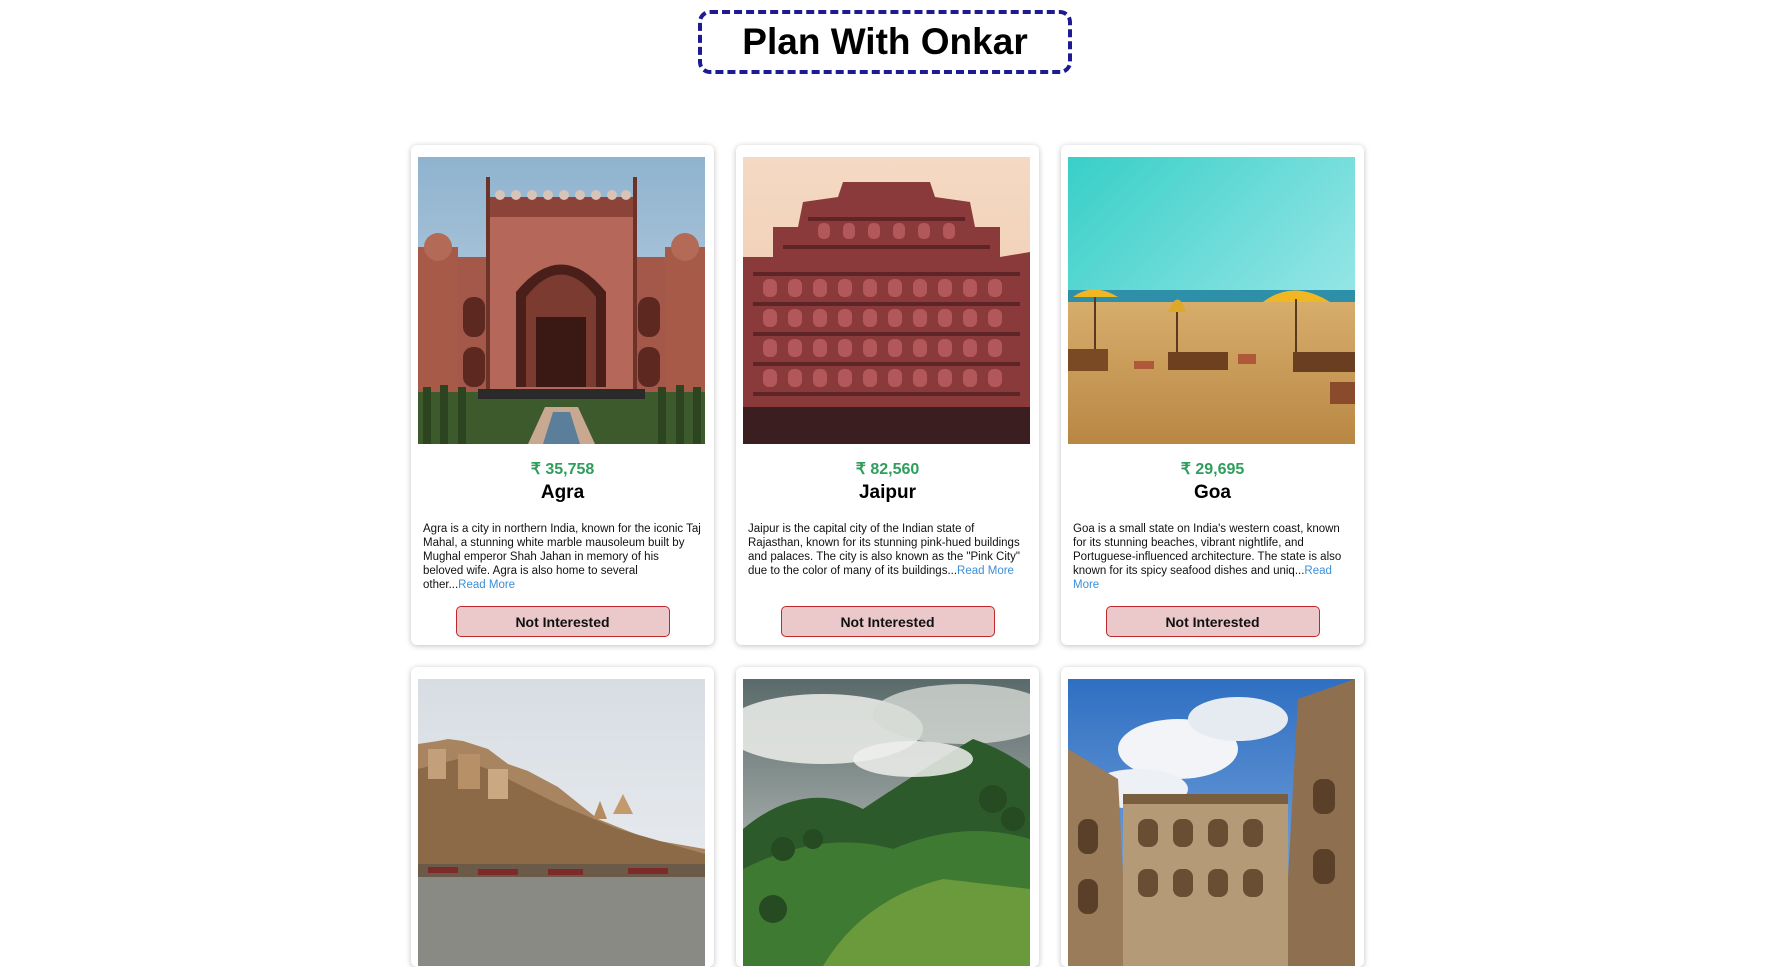 This screenshot has width=1769, height=967. I want to click on tour-image-agra, so click(561, 300).